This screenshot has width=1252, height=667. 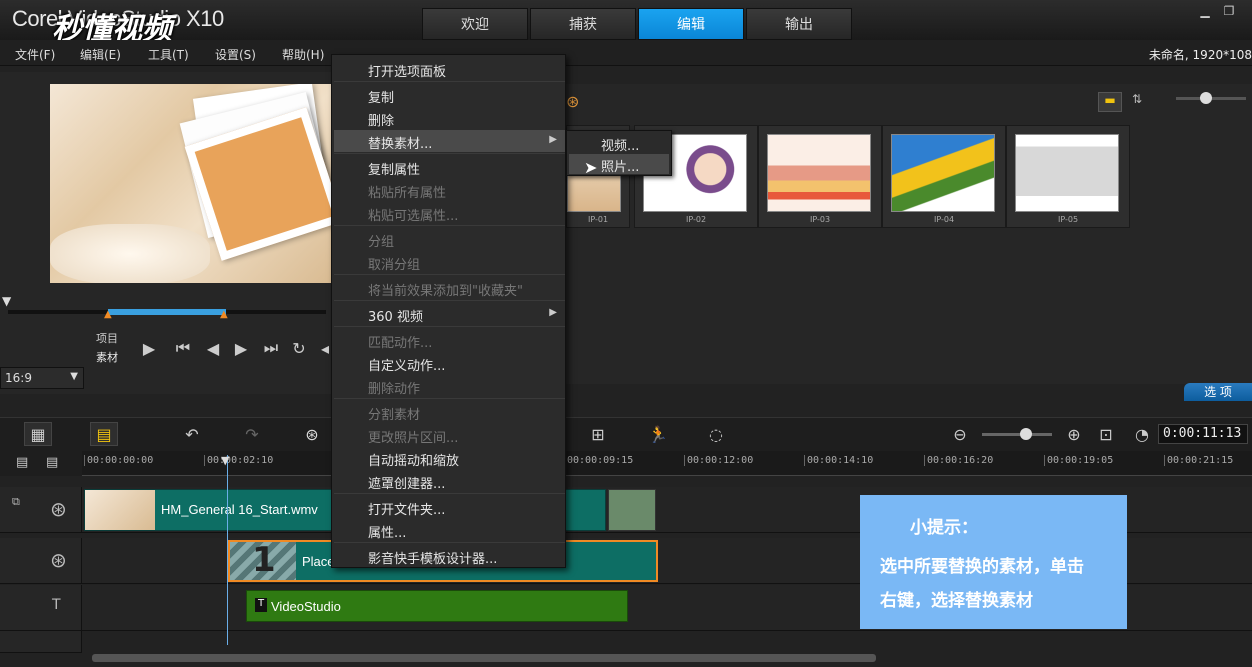 I want to click on thumbnail-label: IP-02, so click(x=696, y=219).